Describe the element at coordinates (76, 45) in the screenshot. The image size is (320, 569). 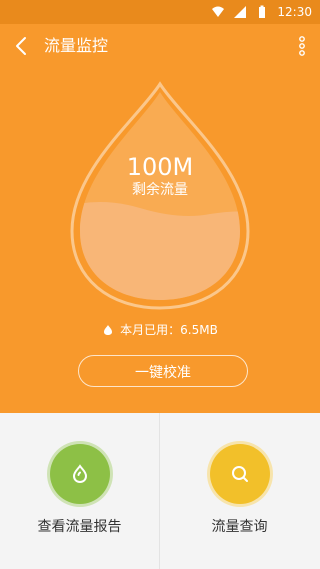
I see `page-title: 流量监控` at that location.